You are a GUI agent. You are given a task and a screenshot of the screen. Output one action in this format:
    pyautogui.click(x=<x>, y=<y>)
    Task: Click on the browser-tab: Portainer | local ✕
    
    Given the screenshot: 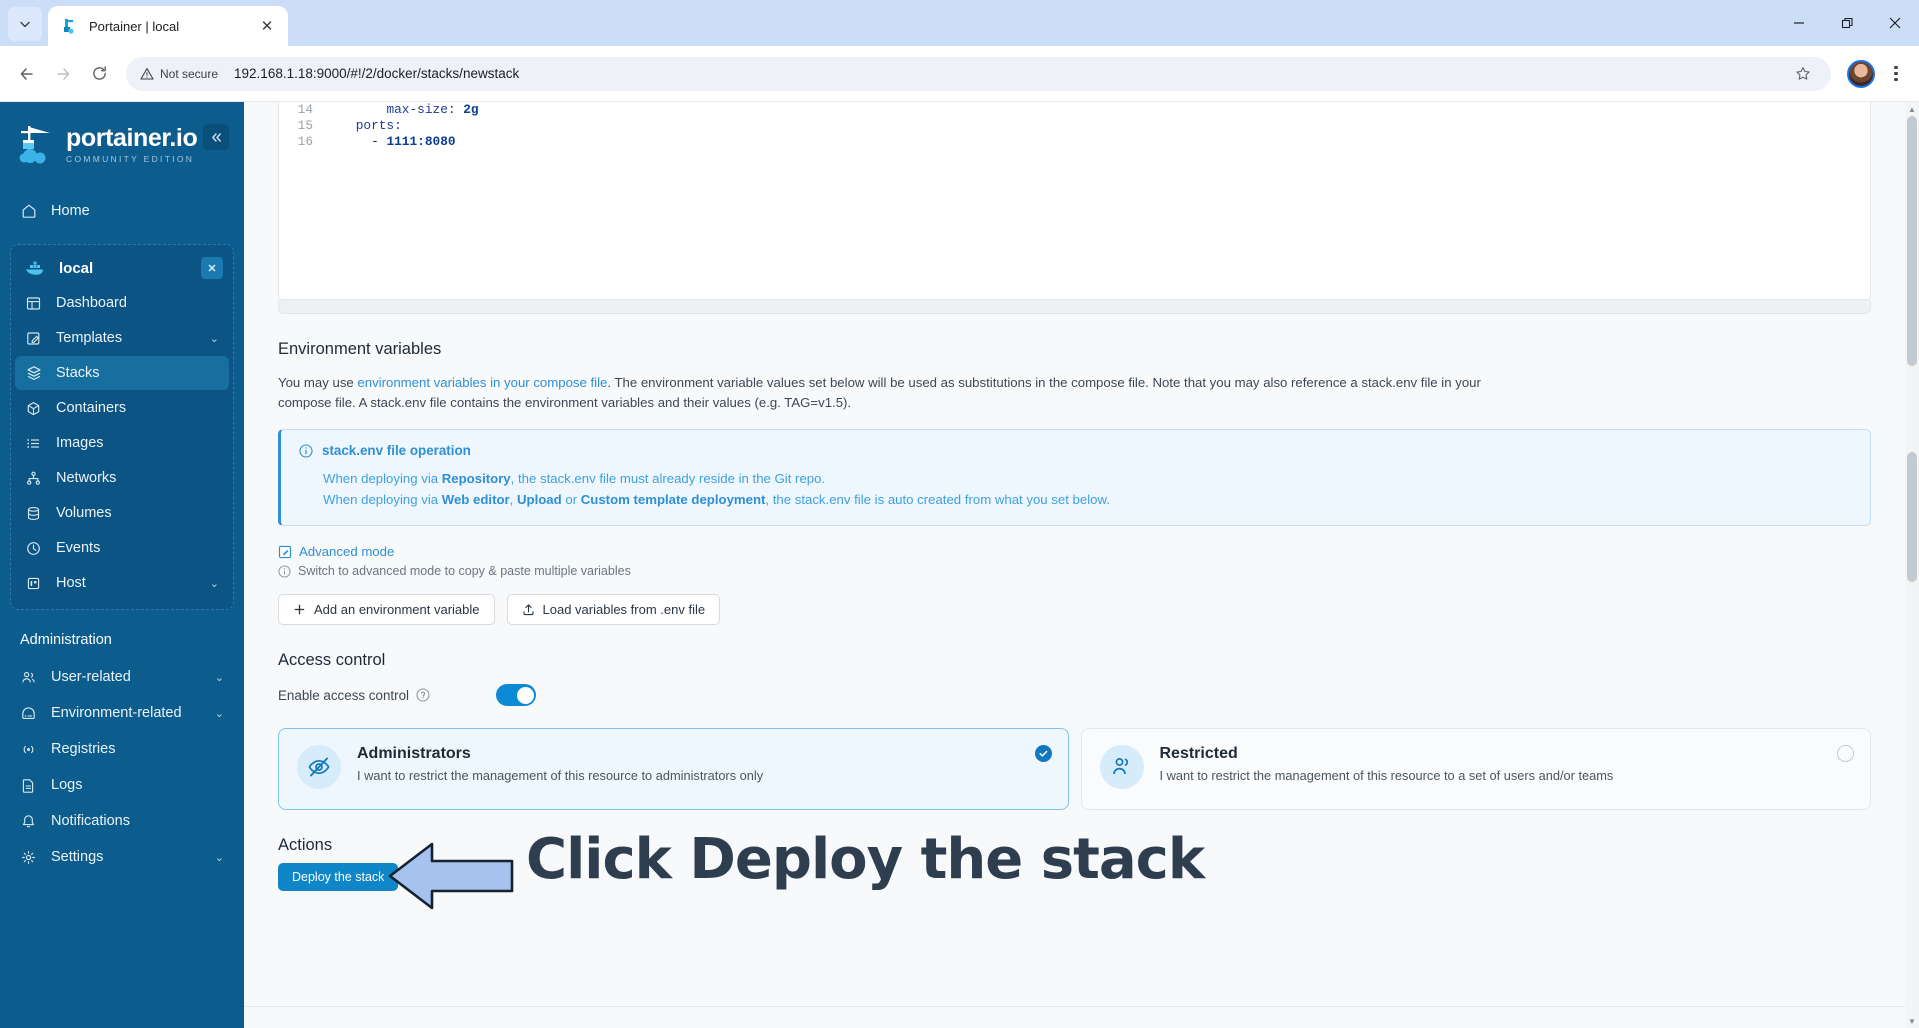 What is the action you would take?
    pyautogui.click(x=168, y=26)
    